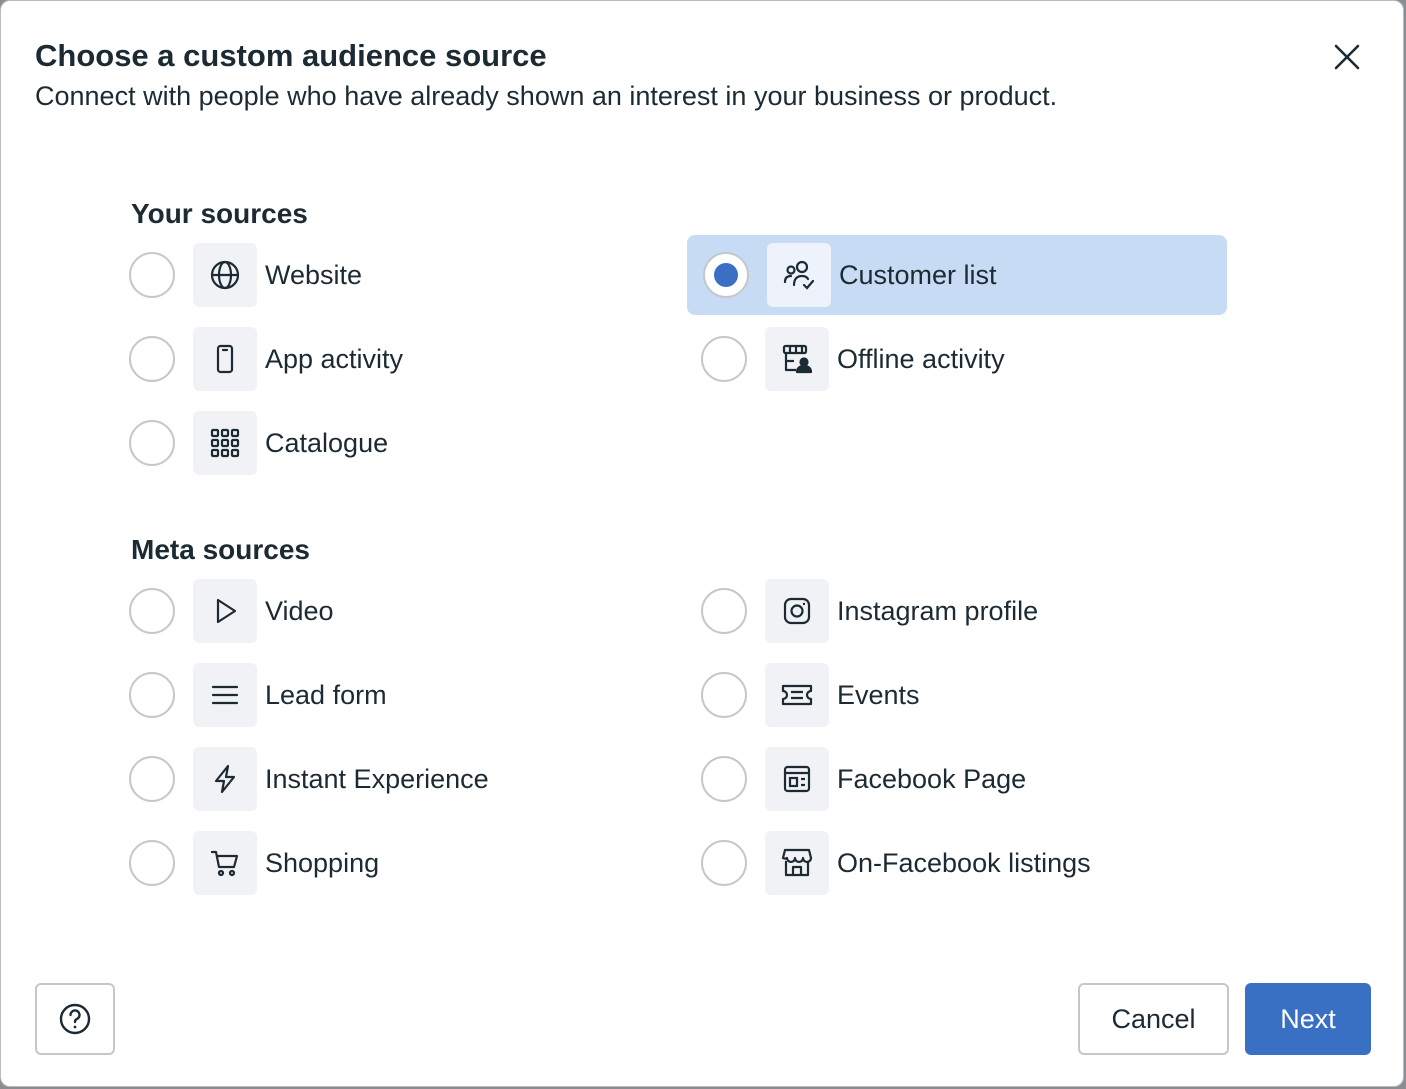 The height and width of the screenshot is (1089, 1406). I want to click on option-on-facebook-listings: On-Facebook listings, so click(972, 863).